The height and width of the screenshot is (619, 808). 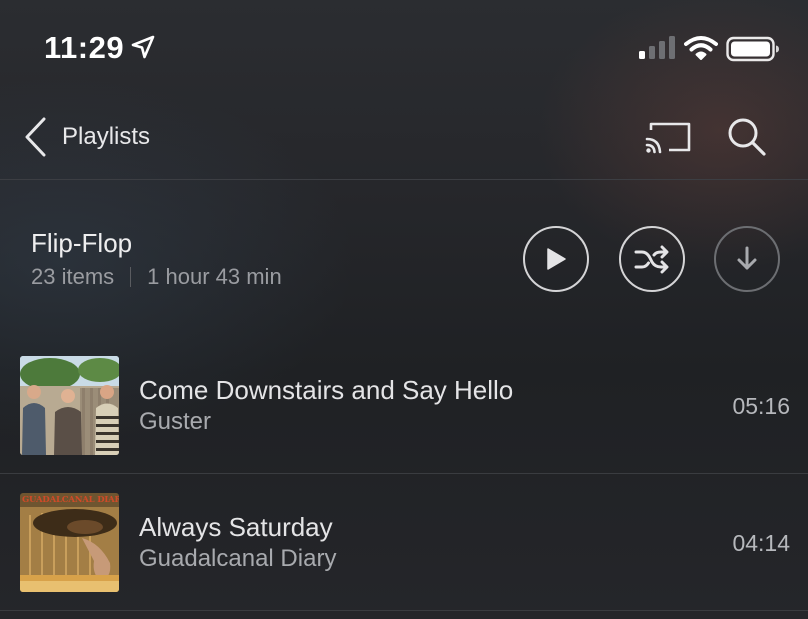 I want to click on download-button, so click(x=747, y=259).